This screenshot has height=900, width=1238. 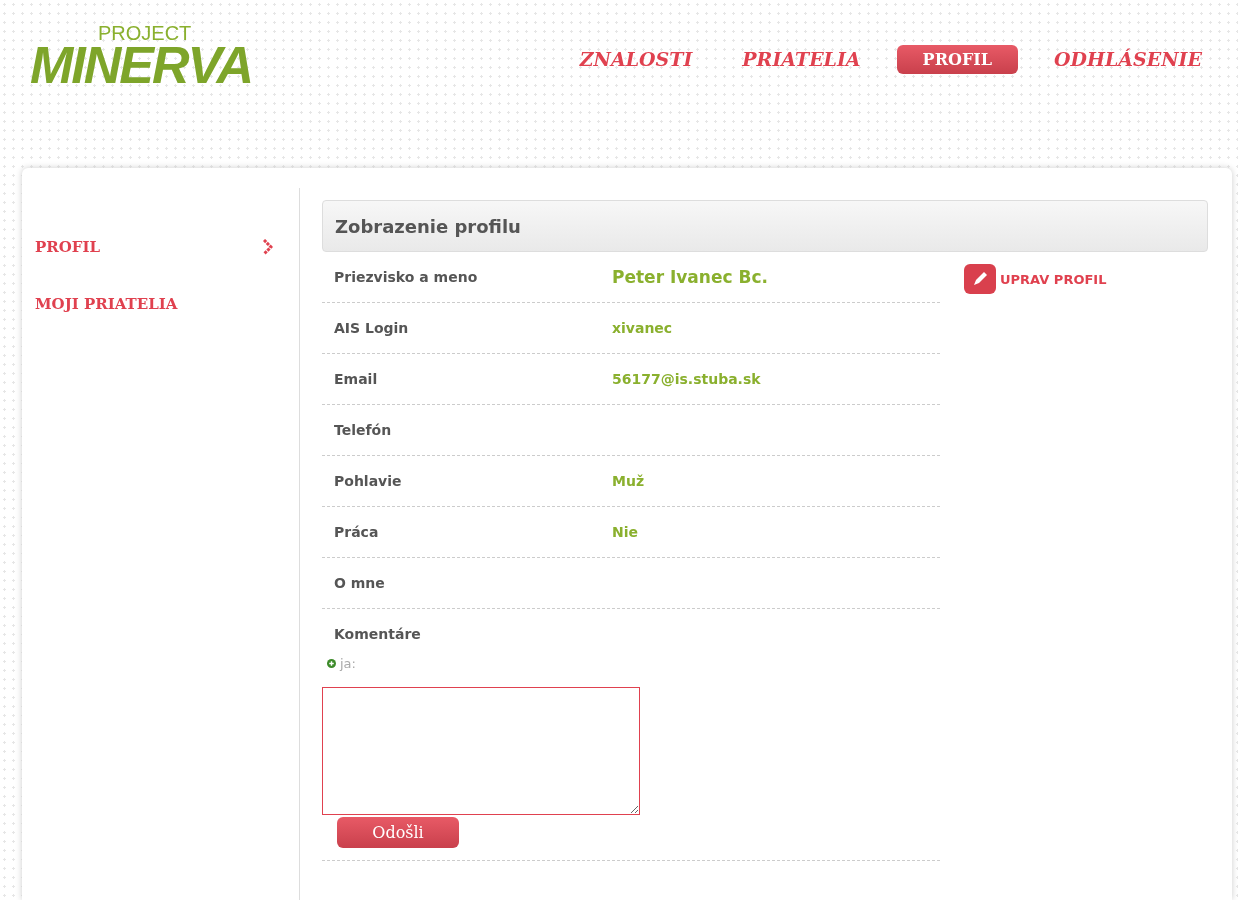 What do you see at coordinates (106, 303) in the screenshot?
I see `sidebar-item: MOJI PRIATELIA` at bounding box center [106, 303].